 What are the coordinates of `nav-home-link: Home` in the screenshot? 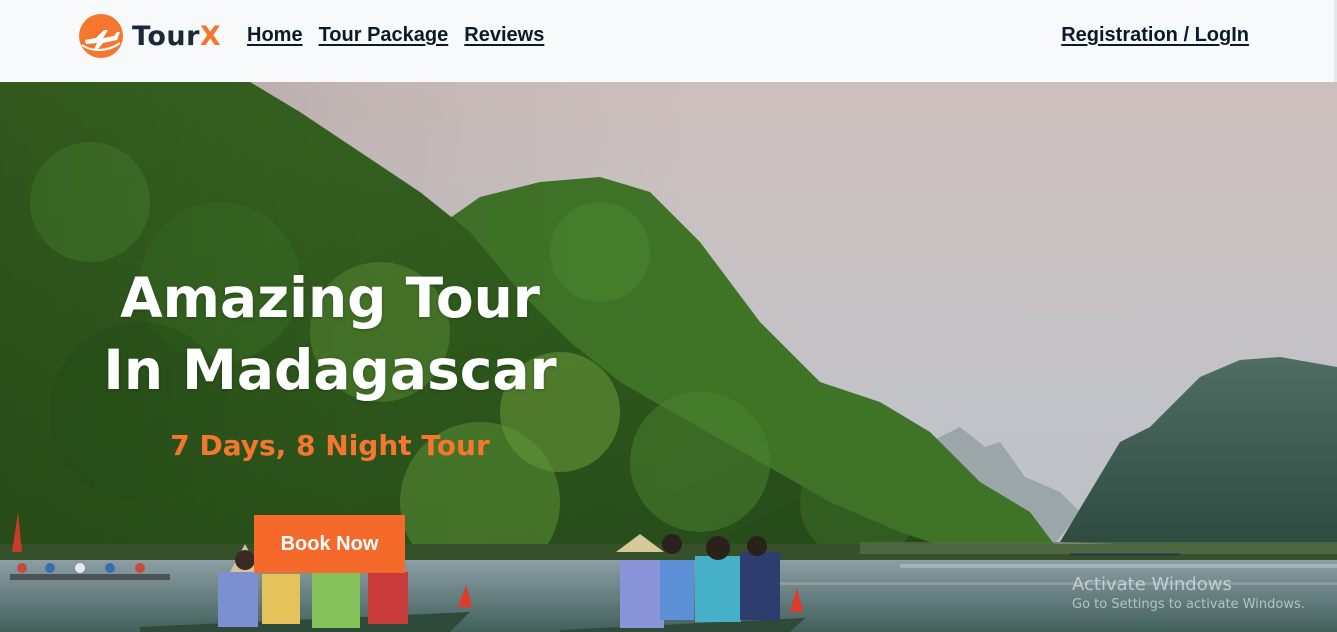 It's located at (275, 35).